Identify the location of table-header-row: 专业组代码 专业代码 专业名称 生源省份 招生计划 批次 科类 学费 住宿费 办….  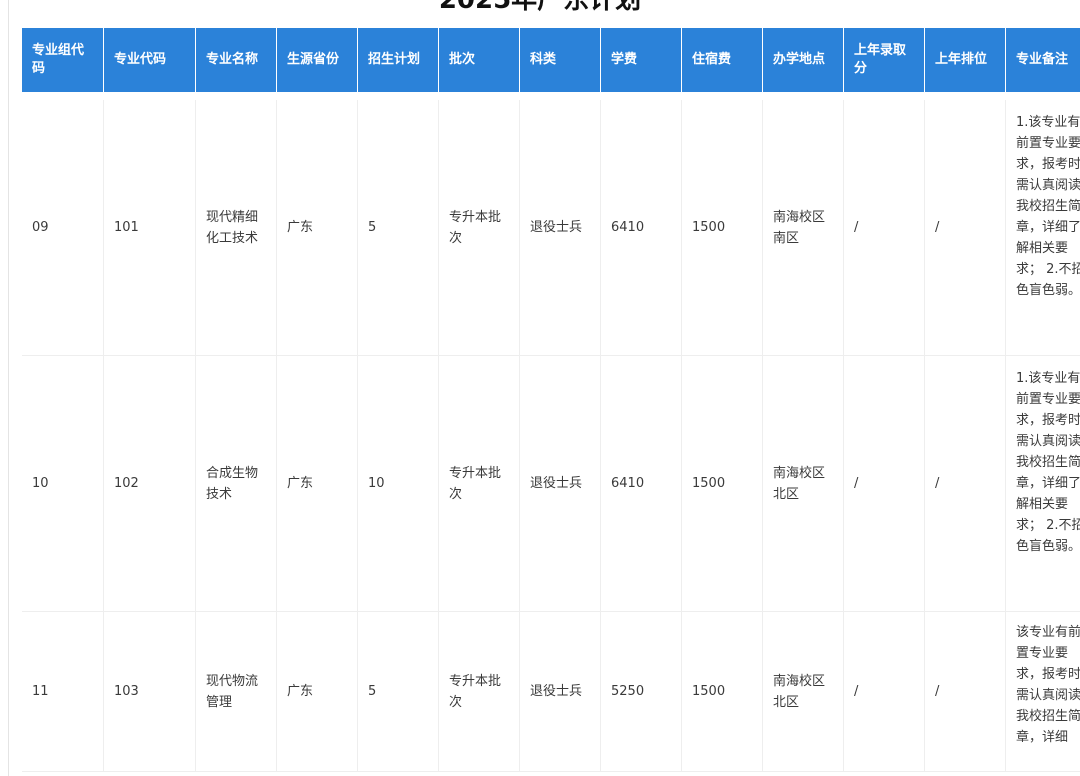
(551, 60).